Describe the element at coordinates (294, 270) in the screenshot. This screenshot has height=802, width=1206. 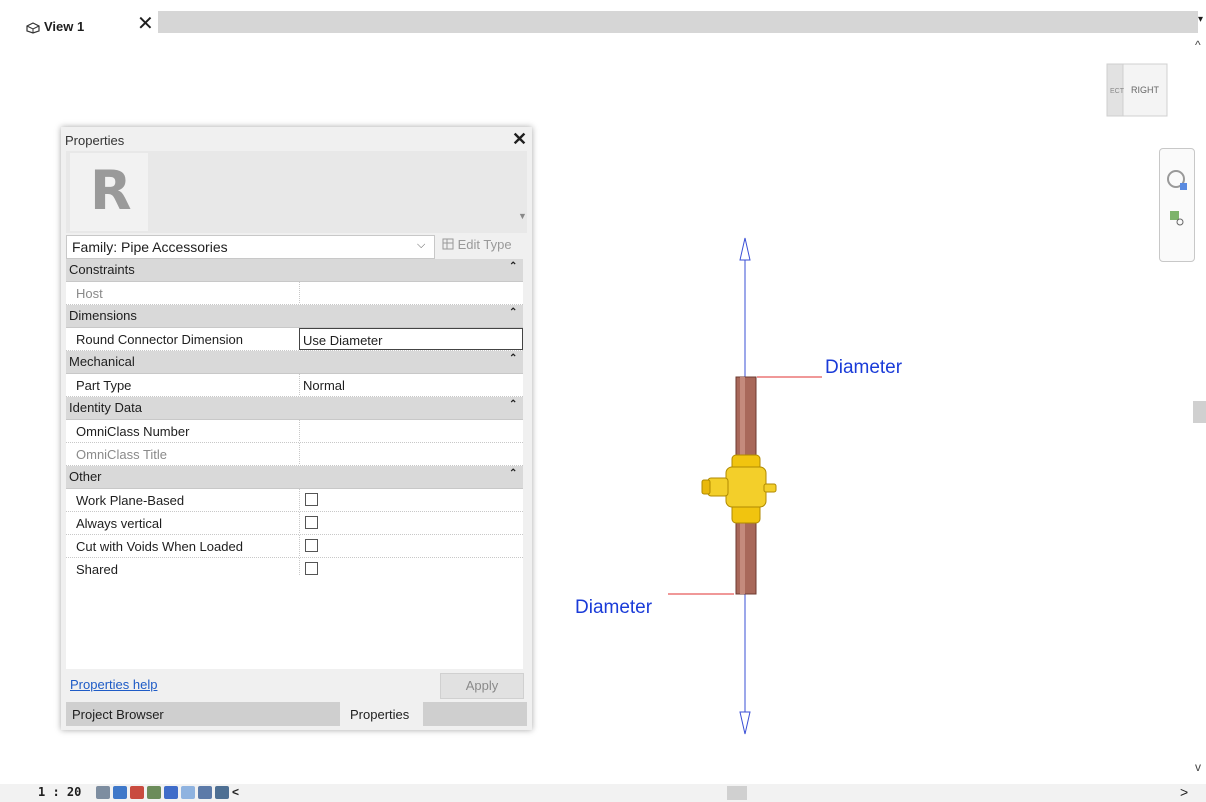
I see `group-constraints: Constraints ⌃` at that location.